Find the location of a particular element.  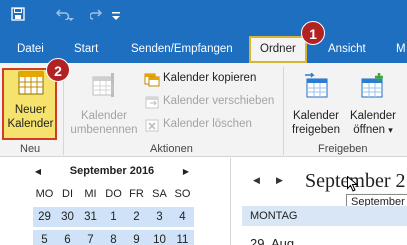

delete-calendar-label: Kalender löschen is located at coordinates (207, 124).